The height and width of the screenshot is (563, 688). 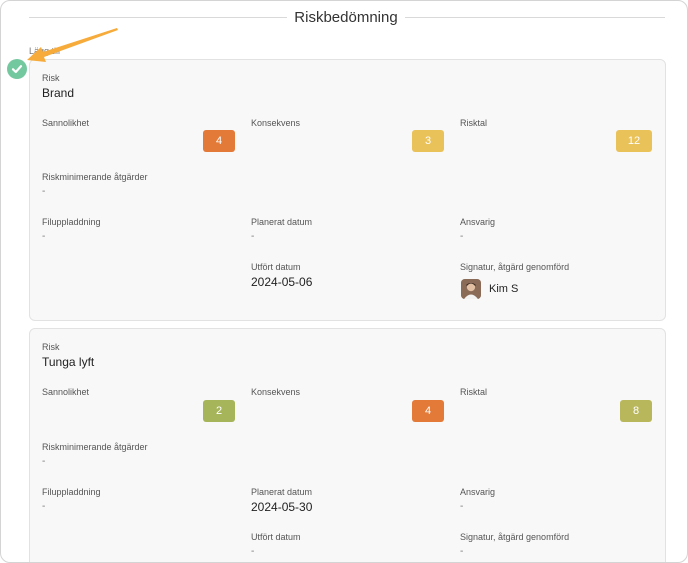 I want to click on likelihood-badge: 2, so click(x=219, y=411).